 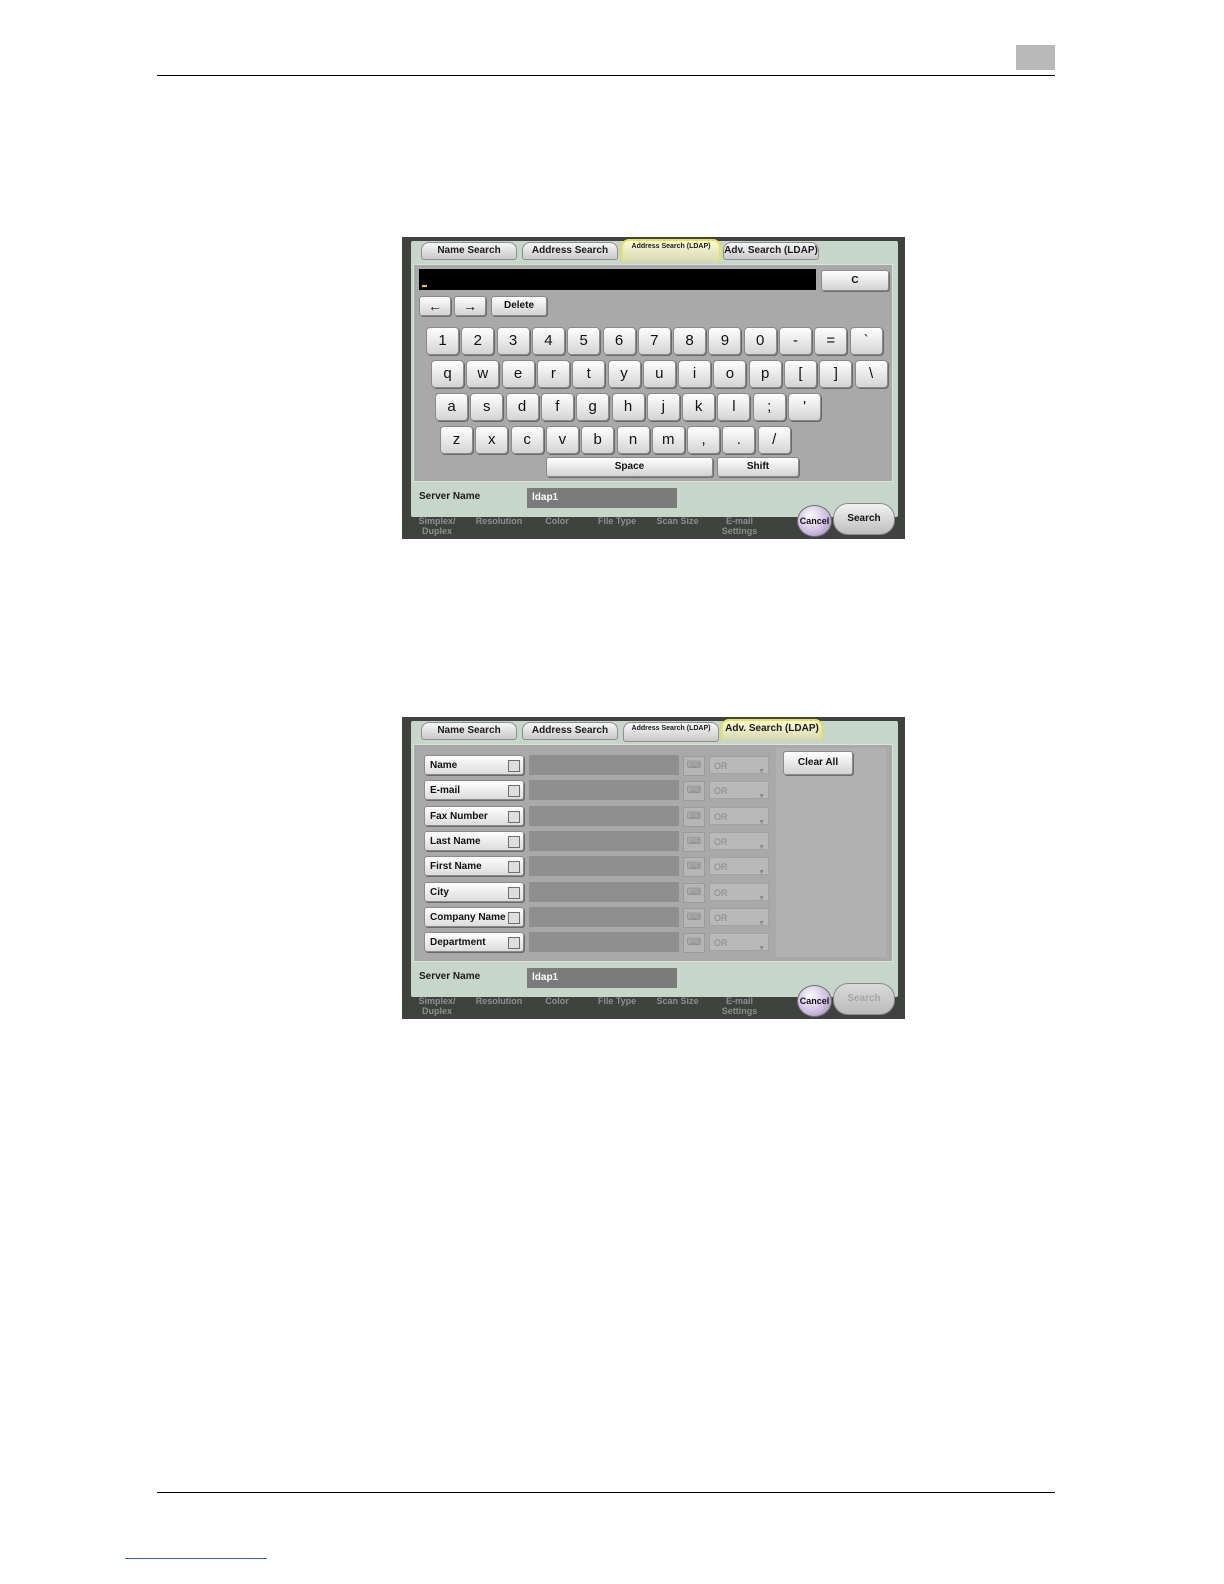 What do you see at coordinates (739, 440) in the screenshot?
I see `key-row4-8: .` at bounding box center [739, 440].